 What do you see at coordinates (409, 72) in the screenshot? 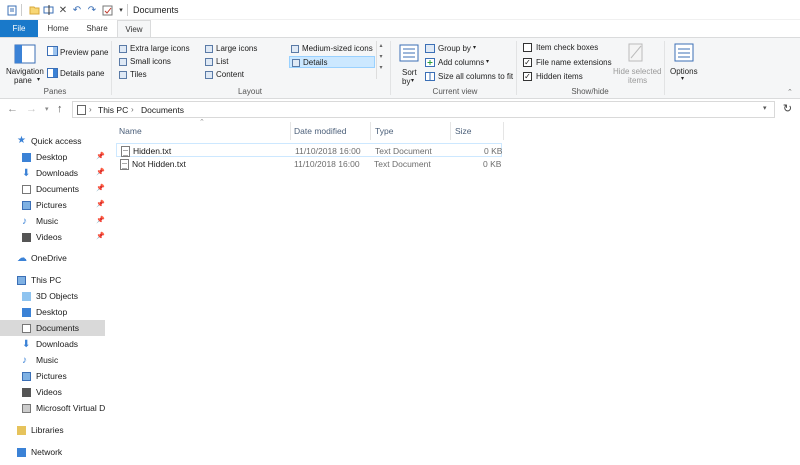
I see `sort-by-button: Sort` at bounding box center [409, 72].